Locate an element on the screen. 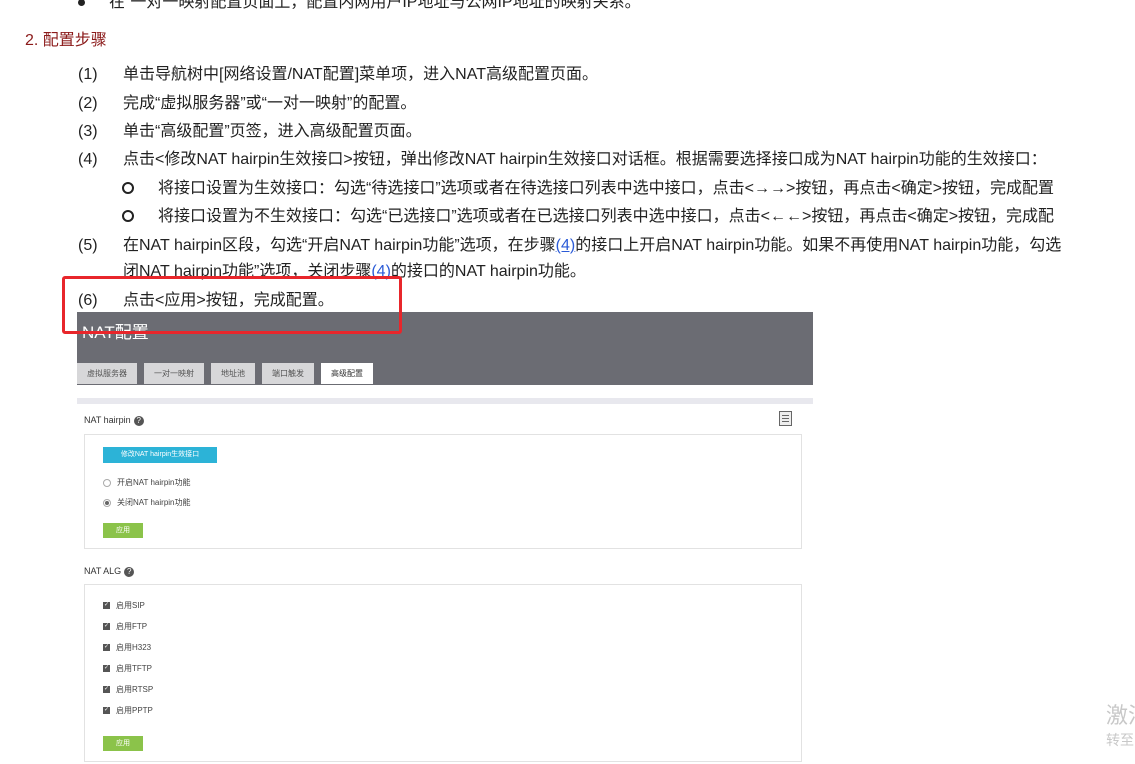  radio-enable-hairpin: 开启NAT hairpin功能 is located at coordinates (147, 482).